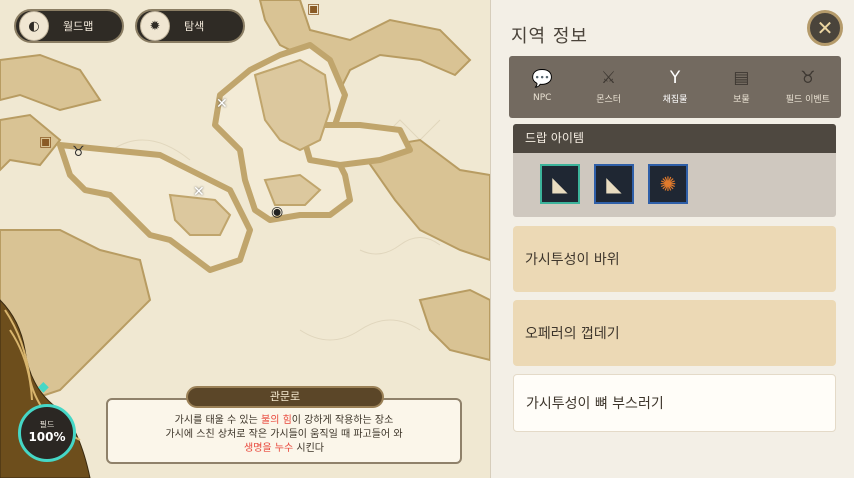 The width and height of the screenshot is (854, 478). Describe the element at coordinates (190, 26) in the screenshot. I see `explore-button: ✹ 탐색` at that location.